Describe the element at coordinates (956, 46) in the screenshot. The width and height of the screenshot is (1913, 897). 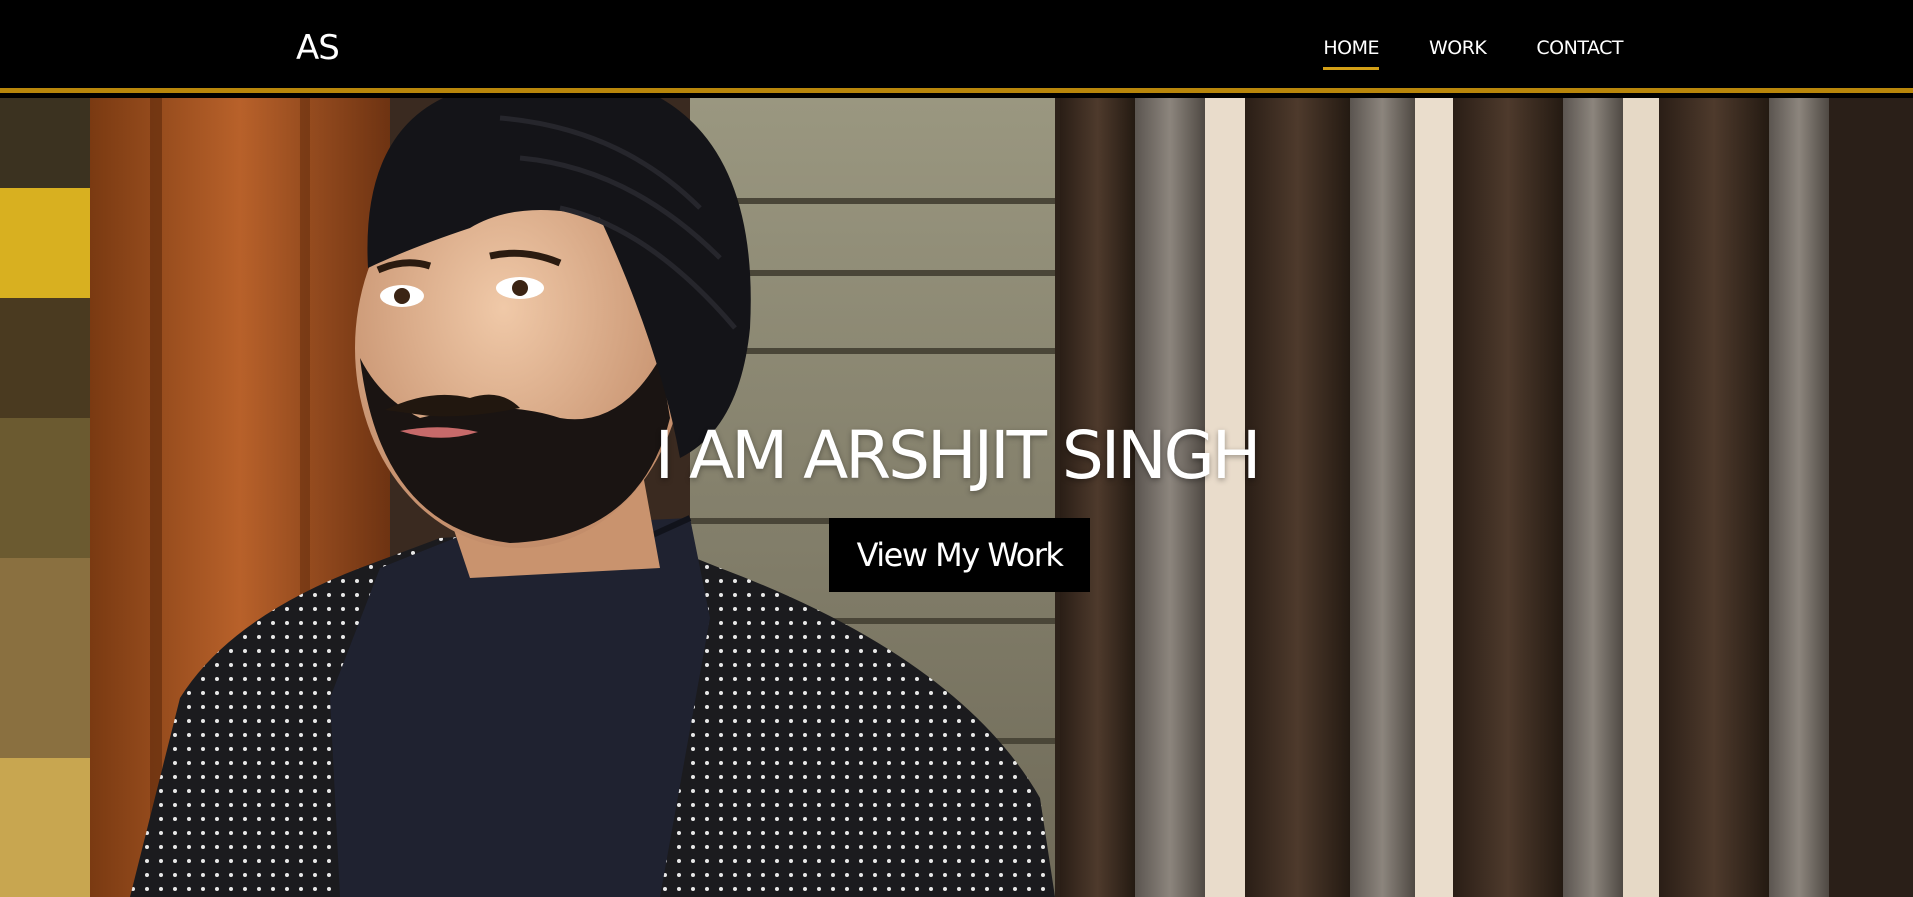
I see `top-navbar: AS HOME WORK CONTACT` at that location.